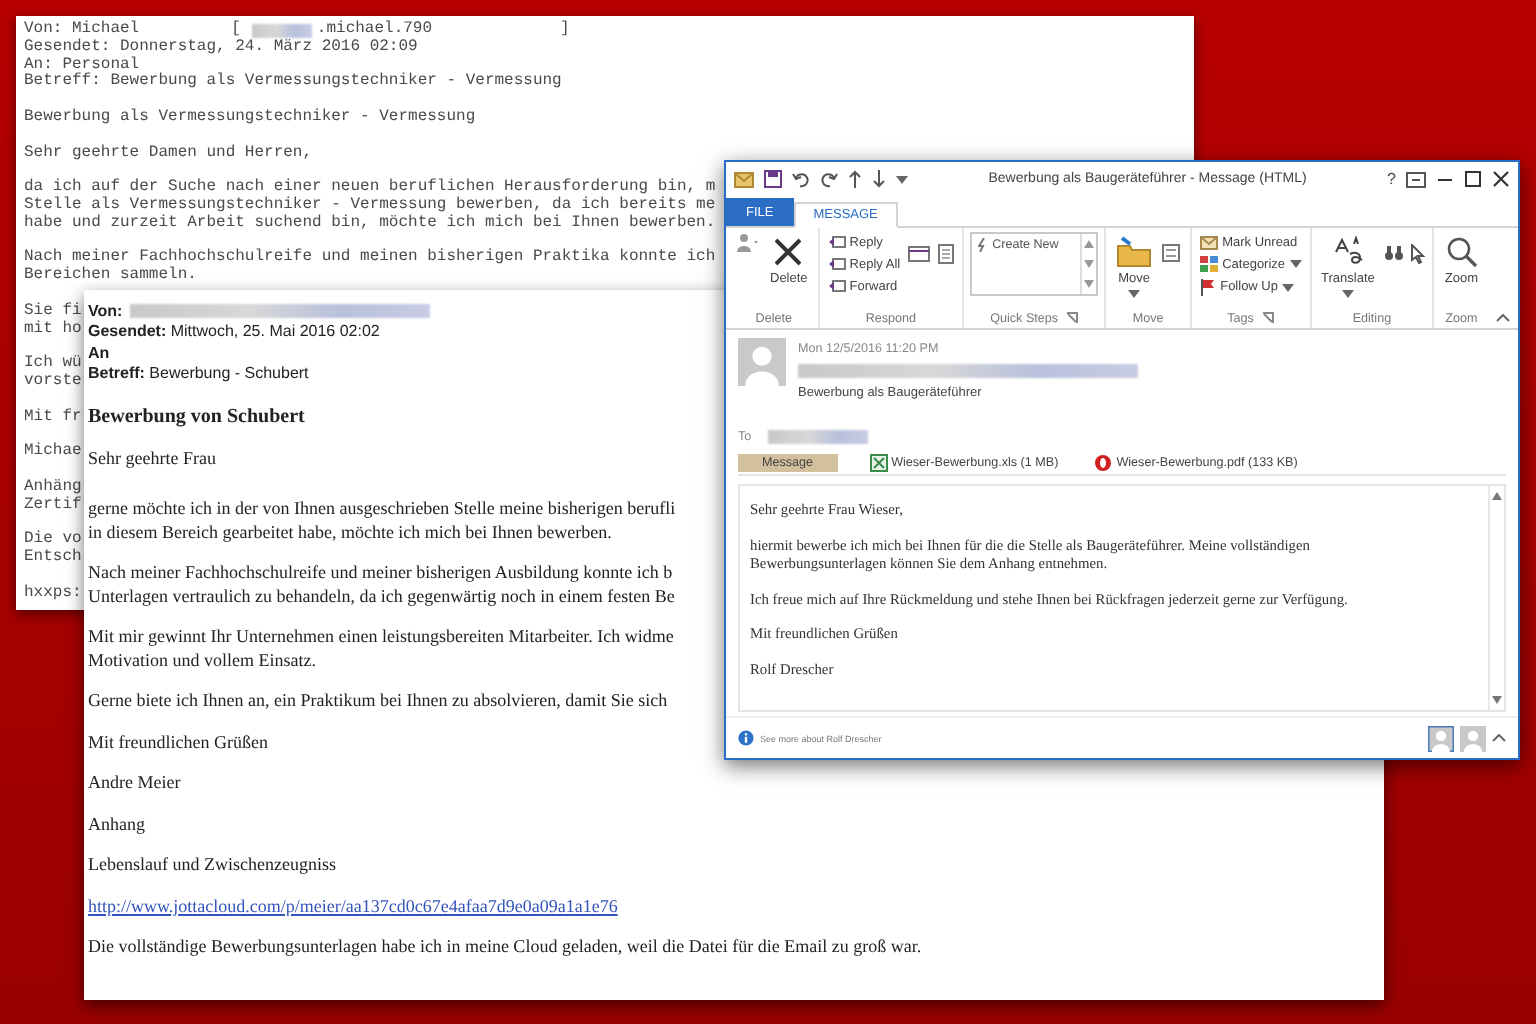  What do you see at coordinates (374, 30) in the screenshot?
I see `email-address: .michael.790` at bounding box center [374, 30].